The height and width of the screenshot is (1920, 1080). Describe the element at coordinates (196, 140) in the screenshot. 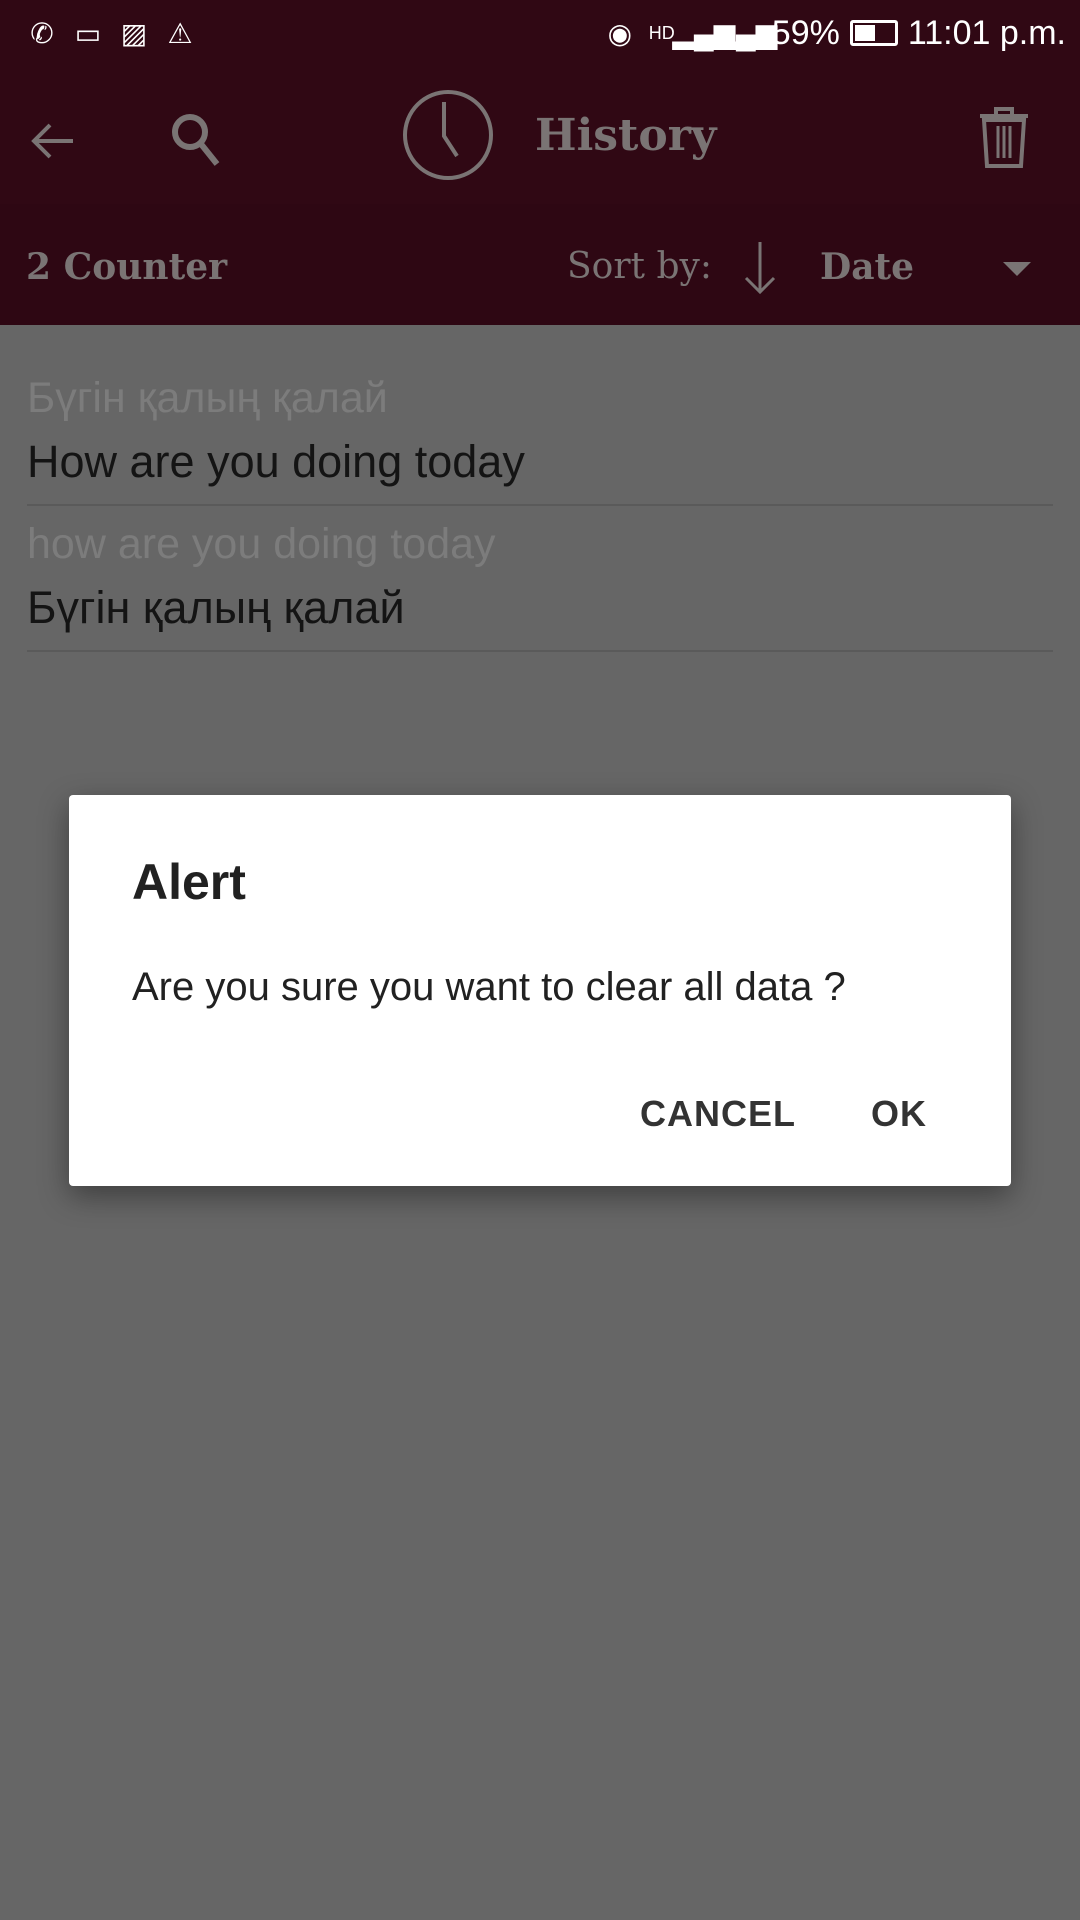

I see `search-icon` at that location.